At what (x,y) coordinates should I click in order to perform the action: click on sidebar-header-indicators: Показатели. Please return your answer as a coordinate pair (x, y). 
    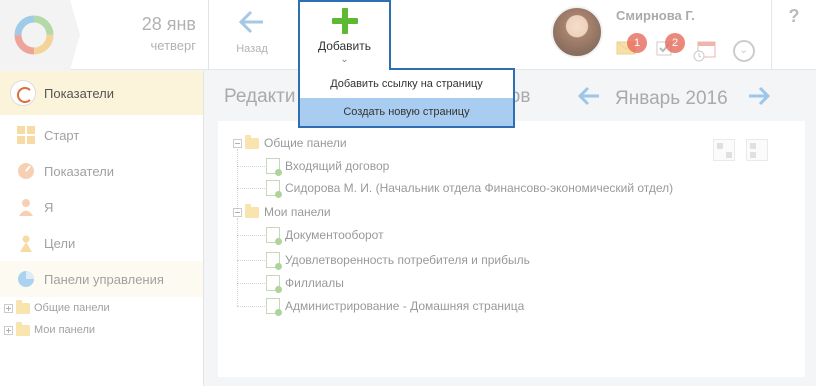
    Looking at the image, I should click on (101, 93).